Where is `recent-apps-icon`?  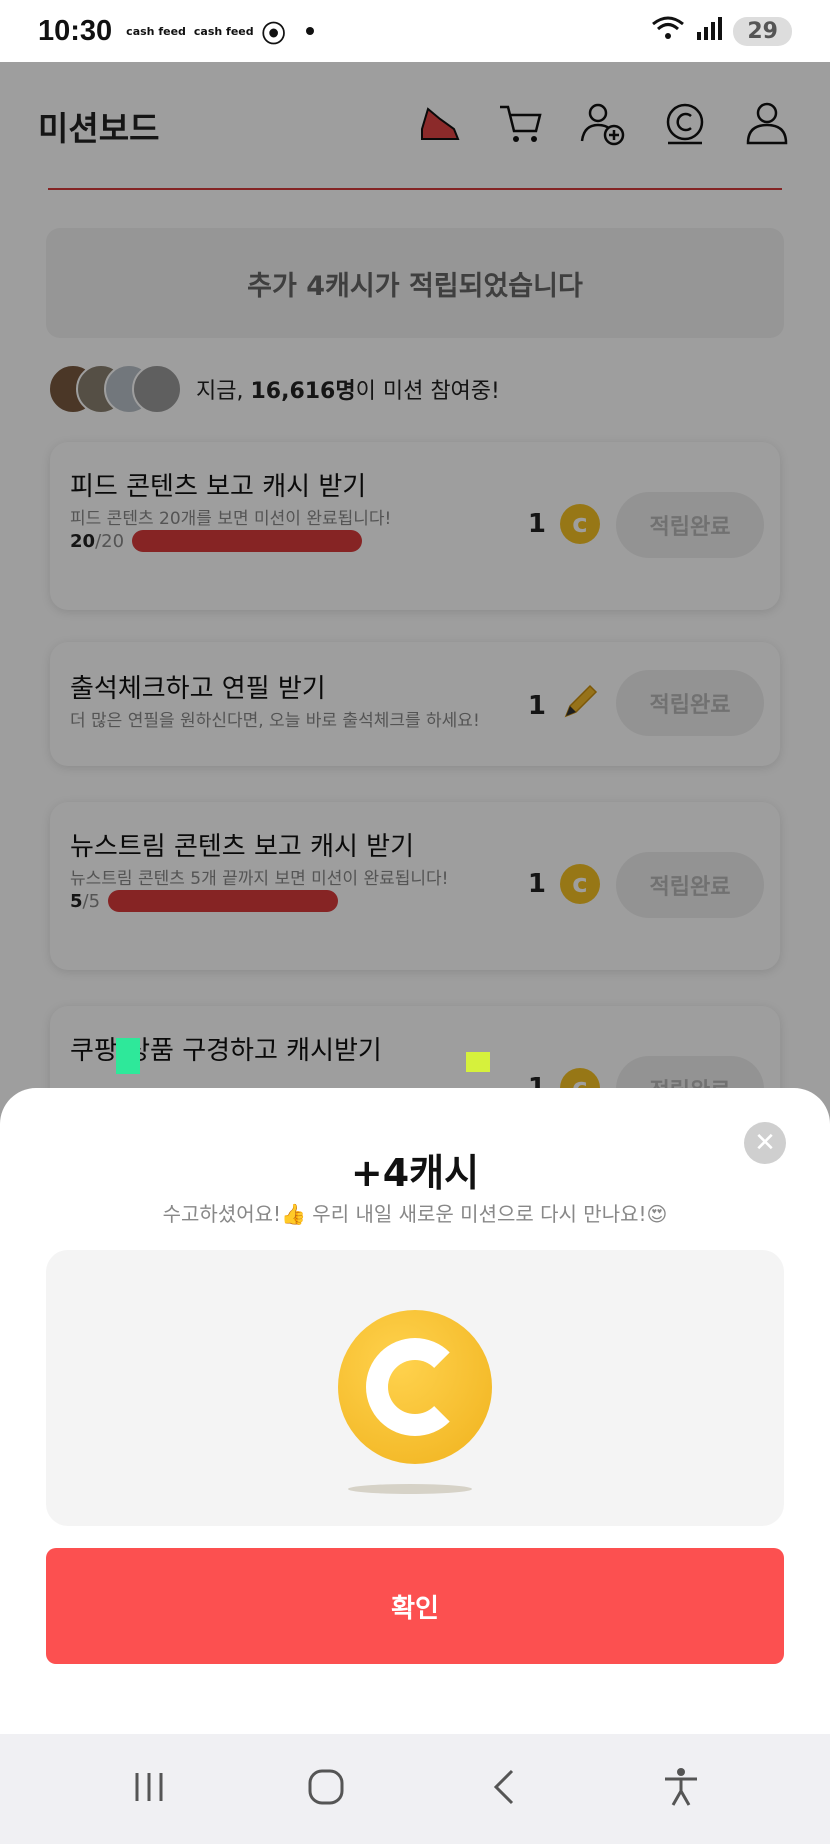
recent-apps-icon is located at coordinates (149, 1789).